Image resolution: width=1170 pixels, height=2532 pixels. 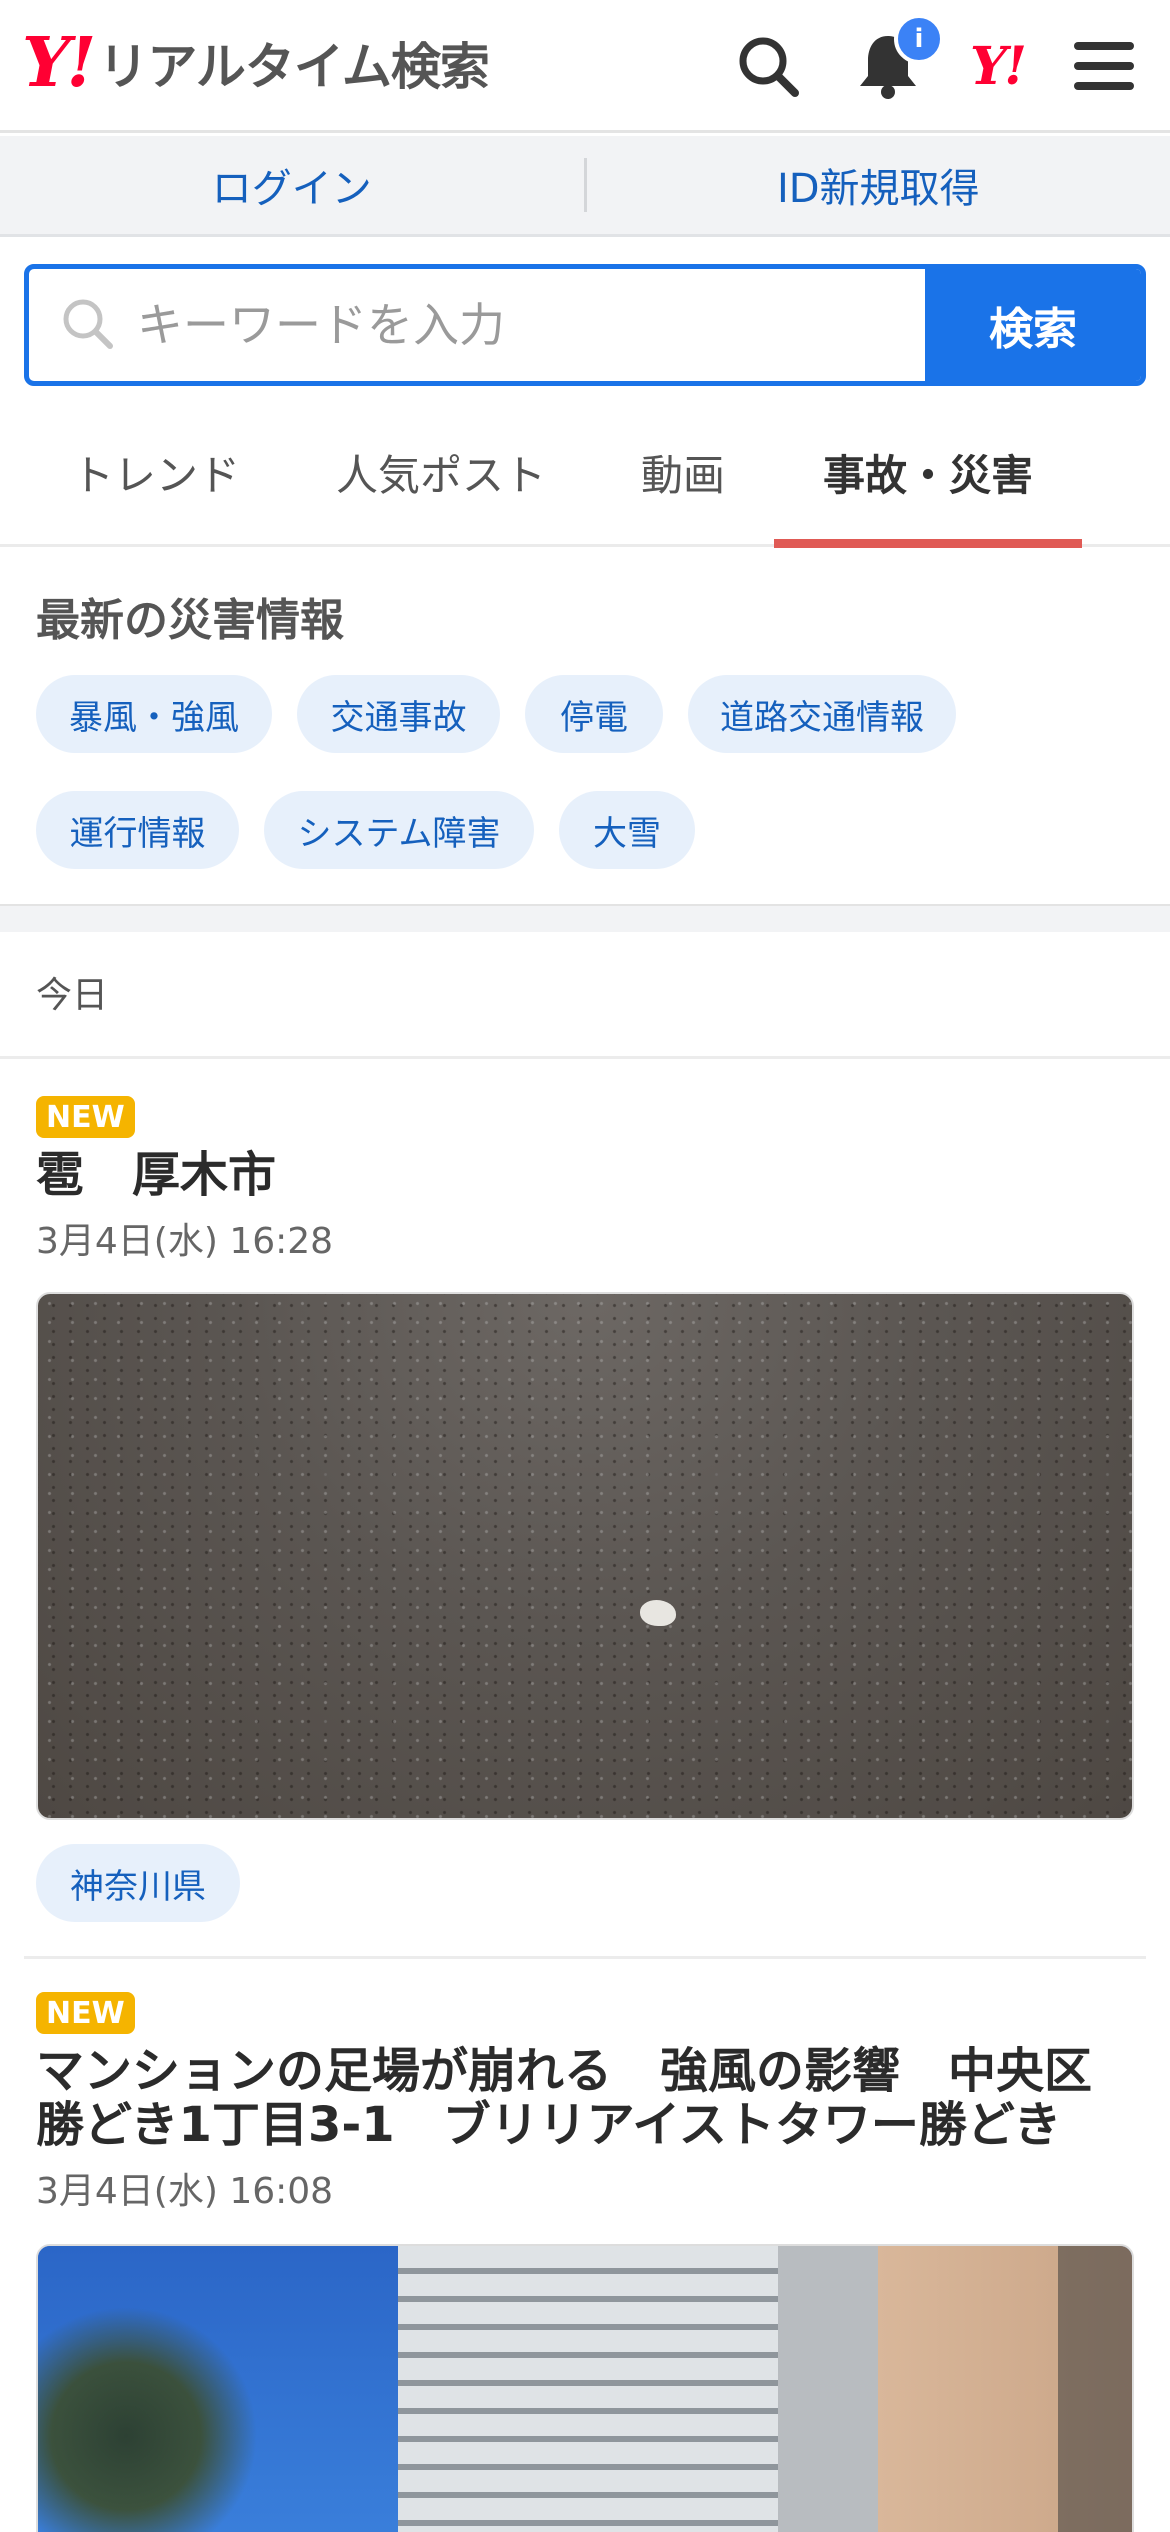 I want to click on app-header: Y! リアルタイム検索 i Y!, so click(x=585, y=66).